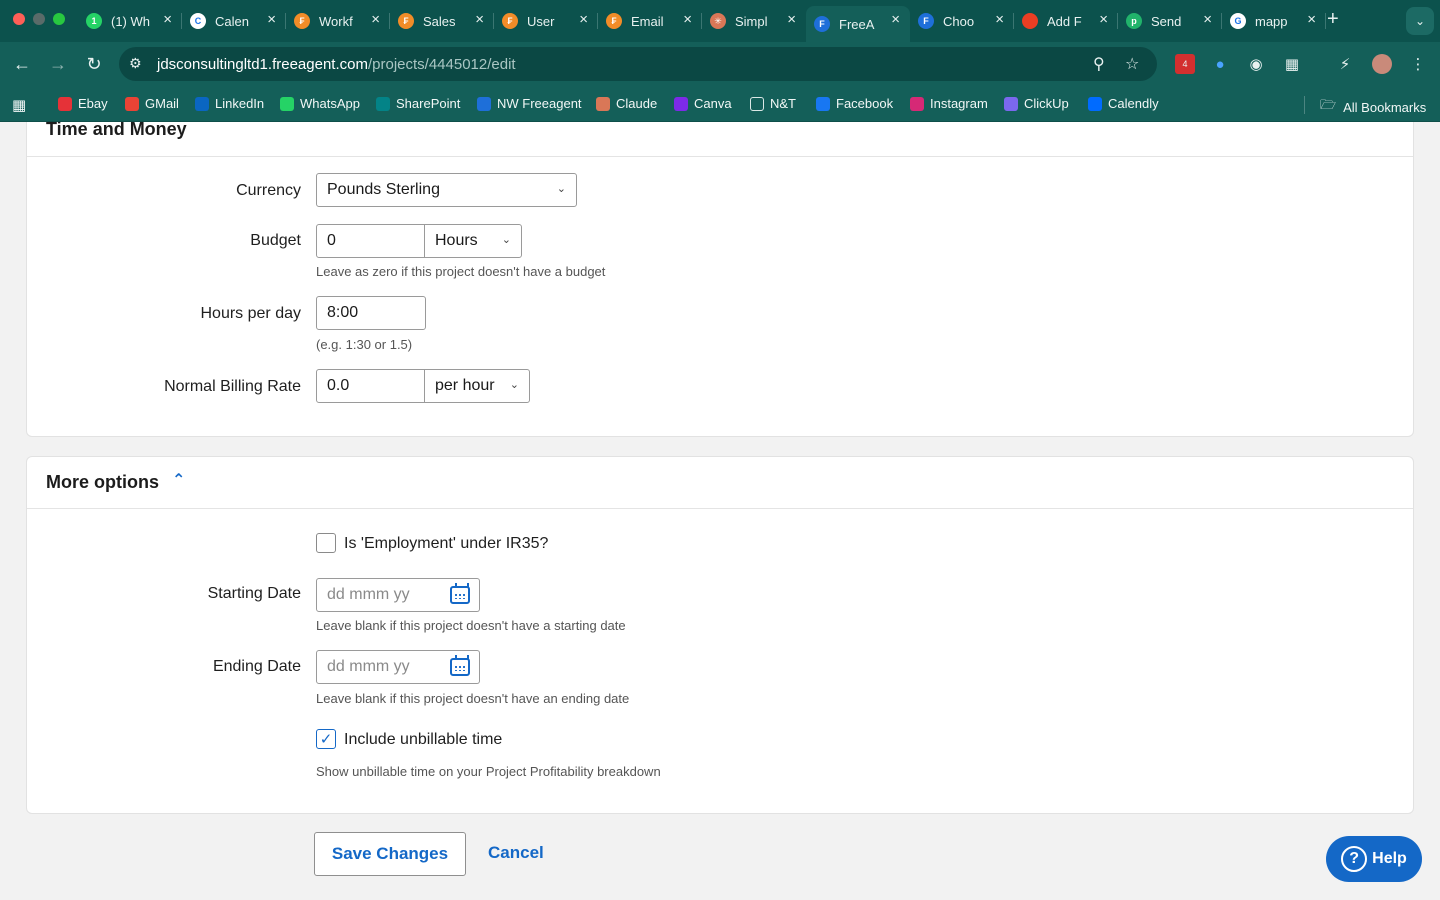 Image resolution: width=1440 pixels, height=900 pixels. I want to click on browser-tab: ₣ Email ×, so click(650, 21).